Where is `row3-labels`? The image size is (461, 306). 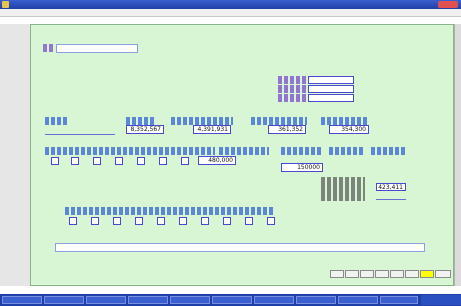 row3-labels is located at coordinates (170, 211).